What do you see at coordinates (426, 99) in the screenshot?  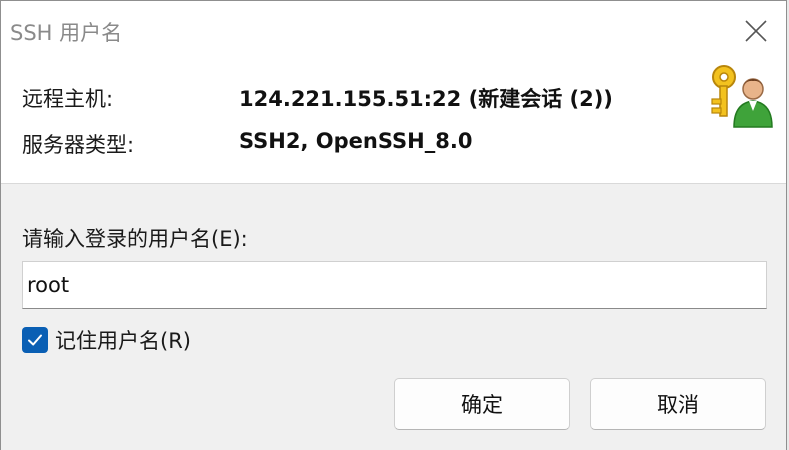 I see `remote-host-value: 124.221.155.51:22 (新建会话 (2))` at bounding box center [426, 99].